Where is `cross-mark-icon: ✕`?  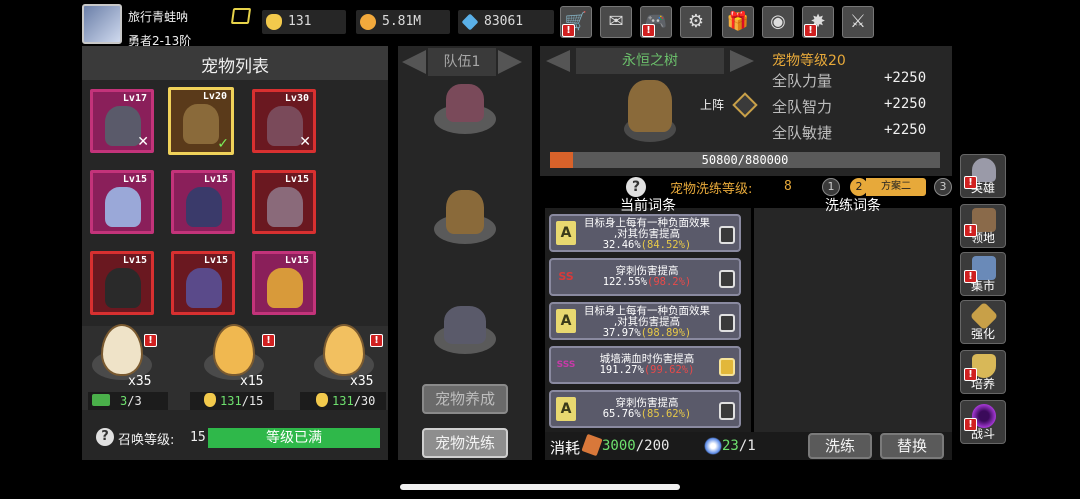 cross-mark-icon: ✕ is located at coordinates (143, 142).